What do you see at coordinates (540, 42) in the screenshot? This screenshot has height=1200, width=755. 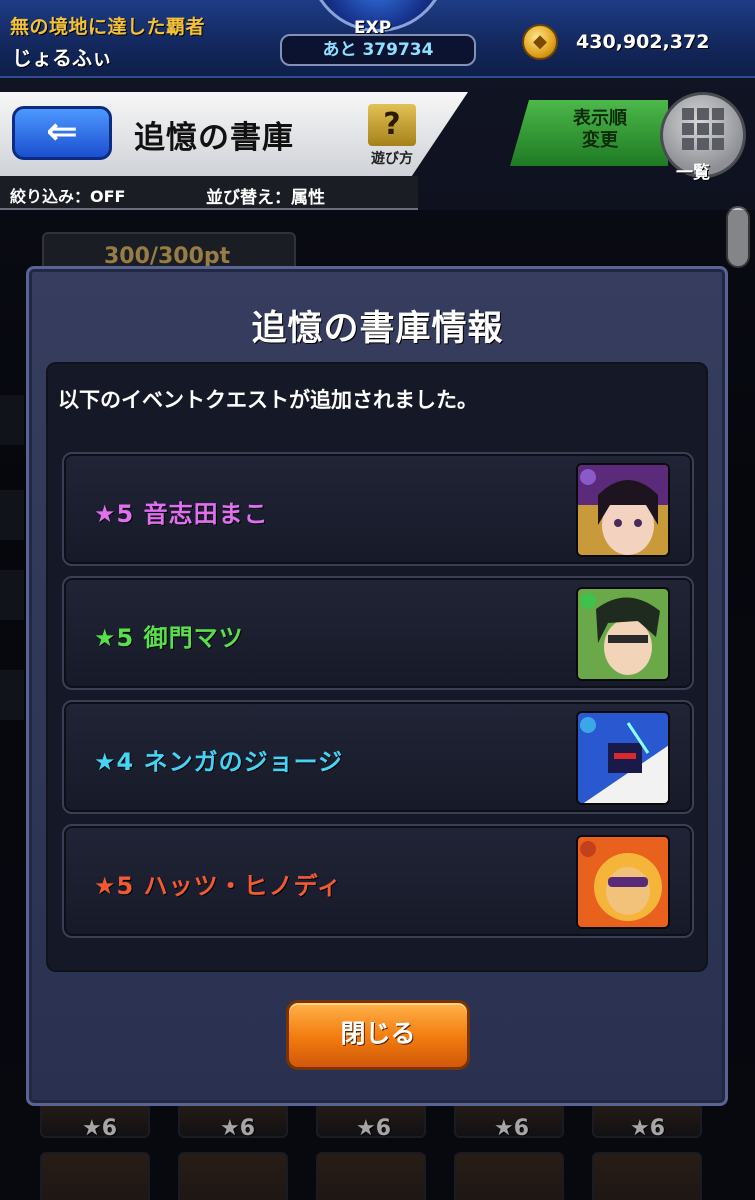 I see `coin-icon: ◆` at bounding box center [540, 42].